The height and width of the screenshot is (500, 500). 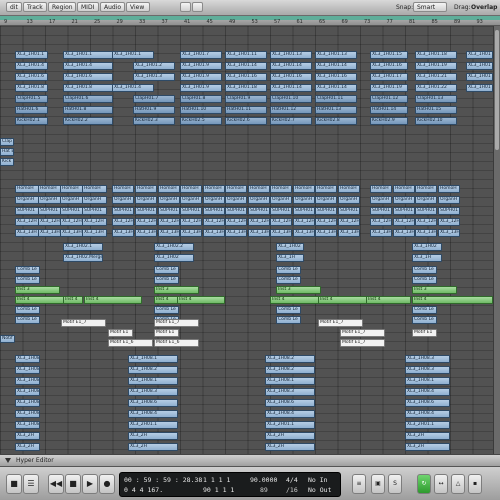 What do you see at coordinates (336, 55) in the screenshot?
I see `arrange-region: XL3_1H01.13` at bounding box center [336, 55].